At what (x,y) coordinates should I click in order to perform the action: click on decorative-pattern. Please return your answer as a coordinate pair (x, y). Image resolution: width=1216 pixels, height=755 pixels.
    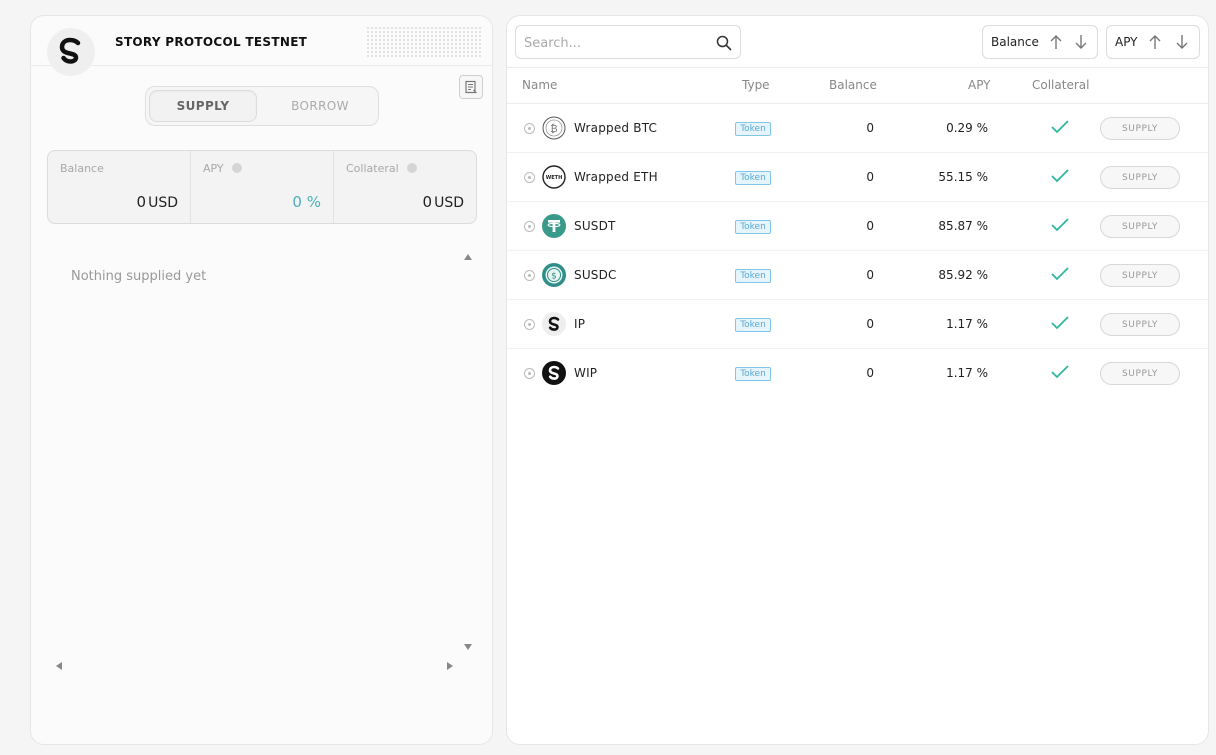
    Looking at the image, I should click on (424, 42).